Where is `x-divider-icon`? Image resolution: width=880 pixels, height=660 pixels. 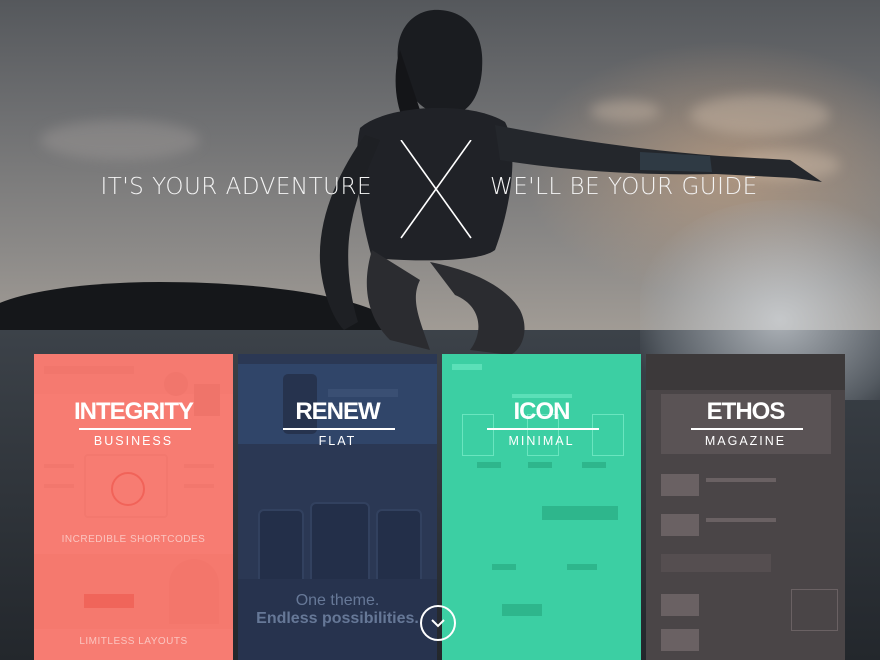 x-divider-icon is located at coordinates (436, 189).